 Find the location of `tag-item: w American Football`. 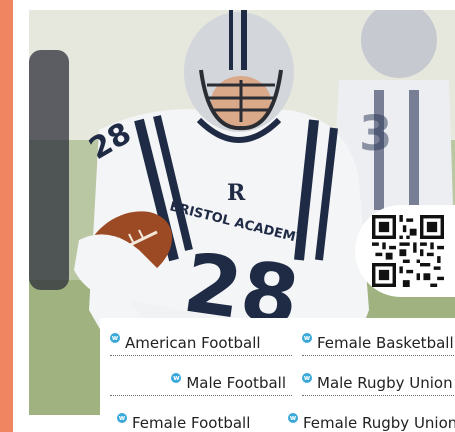

tag-item: w American Football is located at coordinates (201, 343).